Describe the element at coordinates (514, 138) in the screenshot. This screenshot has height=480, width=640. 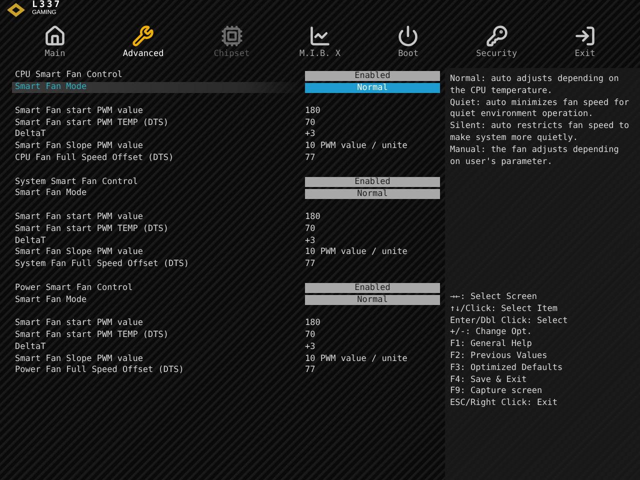
I see `help-text: make system more quietly.` at that location.